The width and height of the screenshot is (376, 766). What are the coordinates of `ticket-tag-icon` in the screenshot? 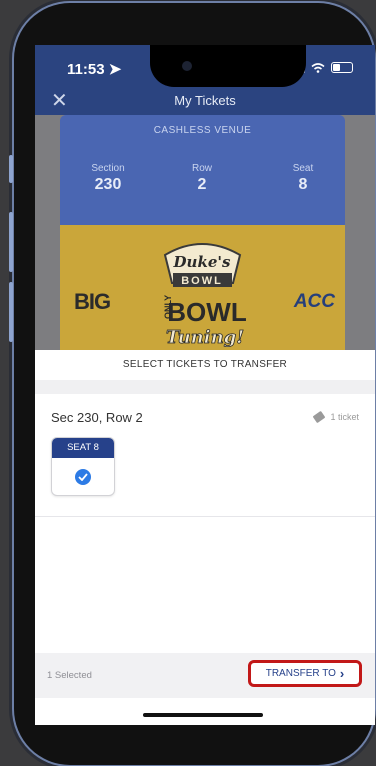 It's located at (319, 417).